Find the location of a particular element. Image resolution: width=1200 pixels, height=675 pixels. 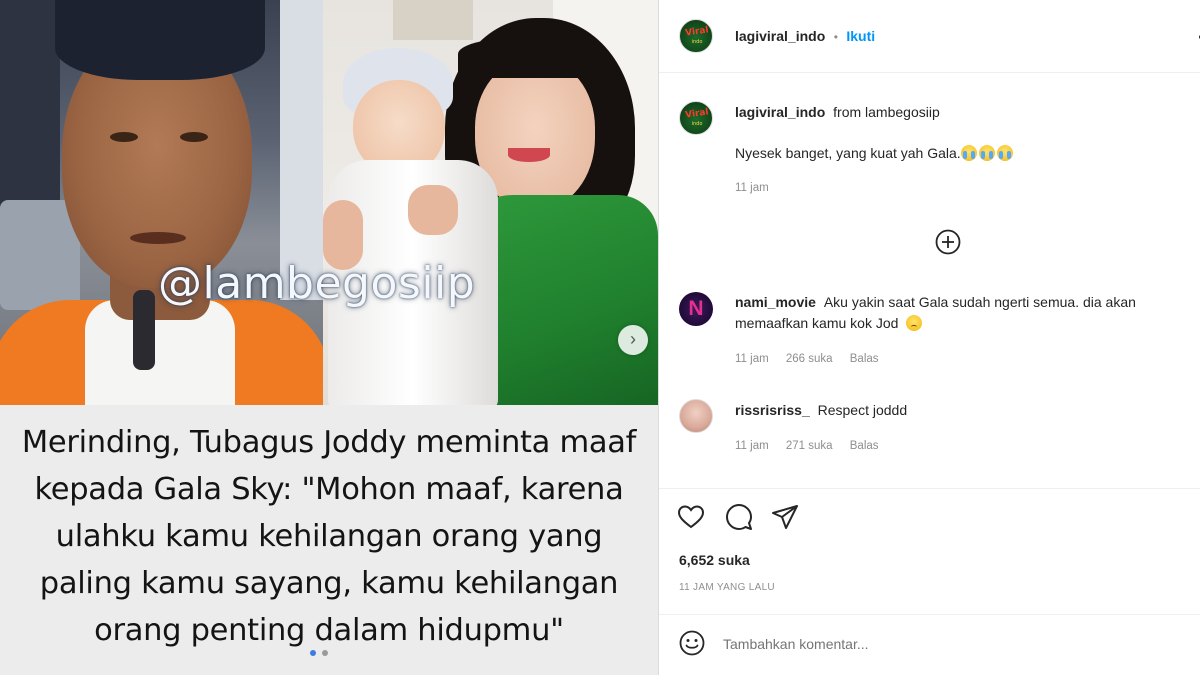

avatar is located at coordinates (696, 416).